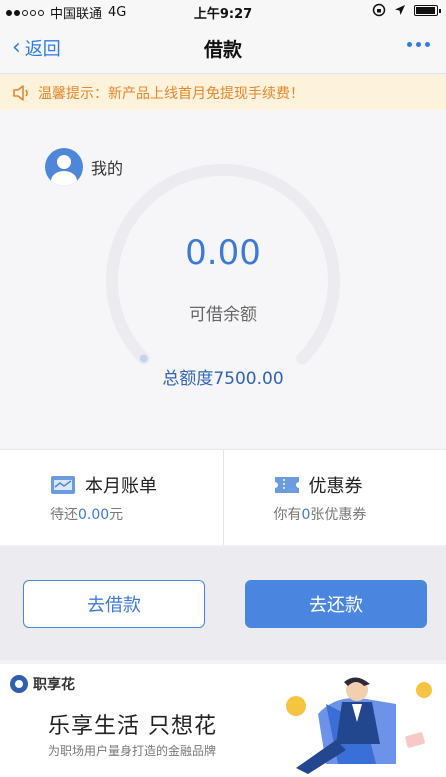 This screenshot has width=446, height=777. I want to click on bill-icon, so click(63, 485).